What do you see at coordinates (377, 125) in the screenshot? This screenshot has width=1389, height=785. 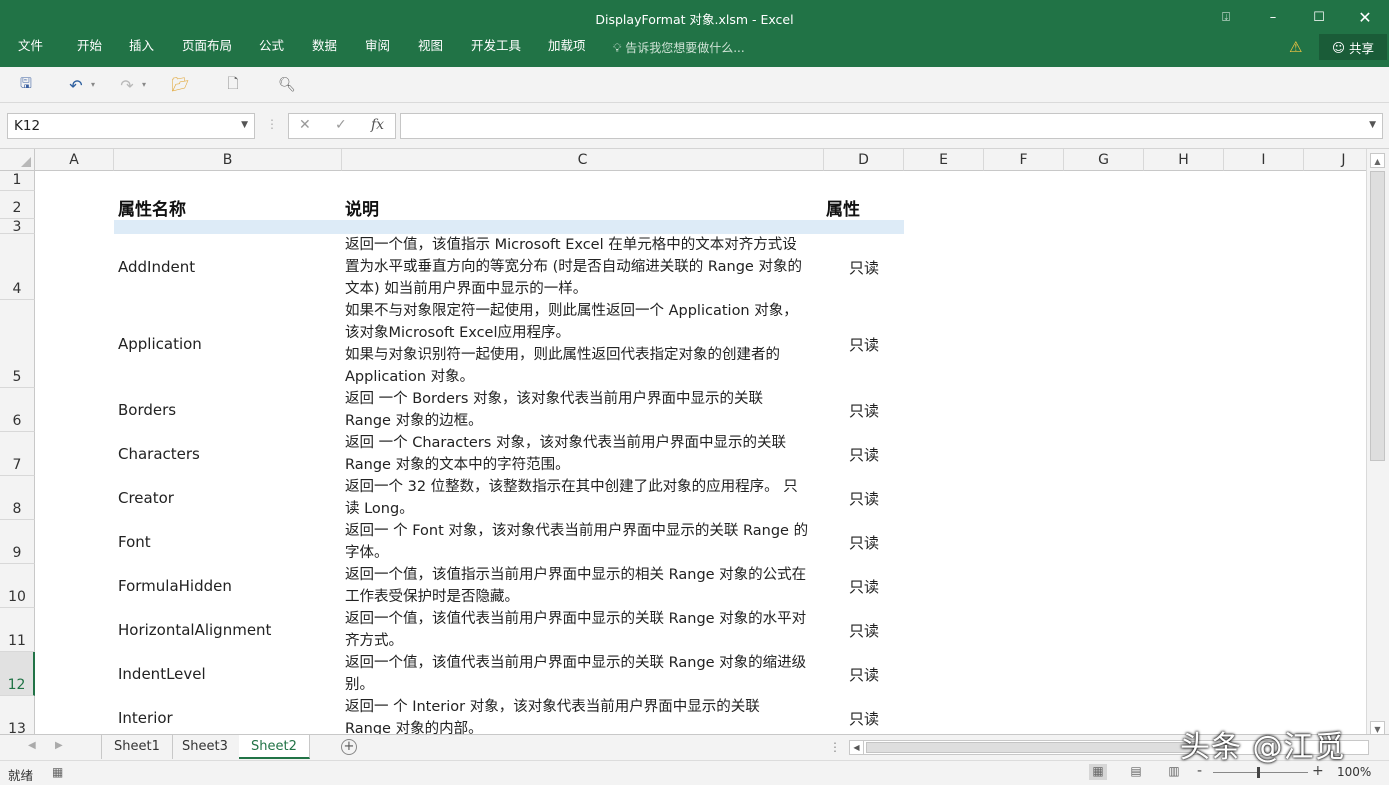 I see `insert-function-icon: fx` at bounding box center [377, 125].